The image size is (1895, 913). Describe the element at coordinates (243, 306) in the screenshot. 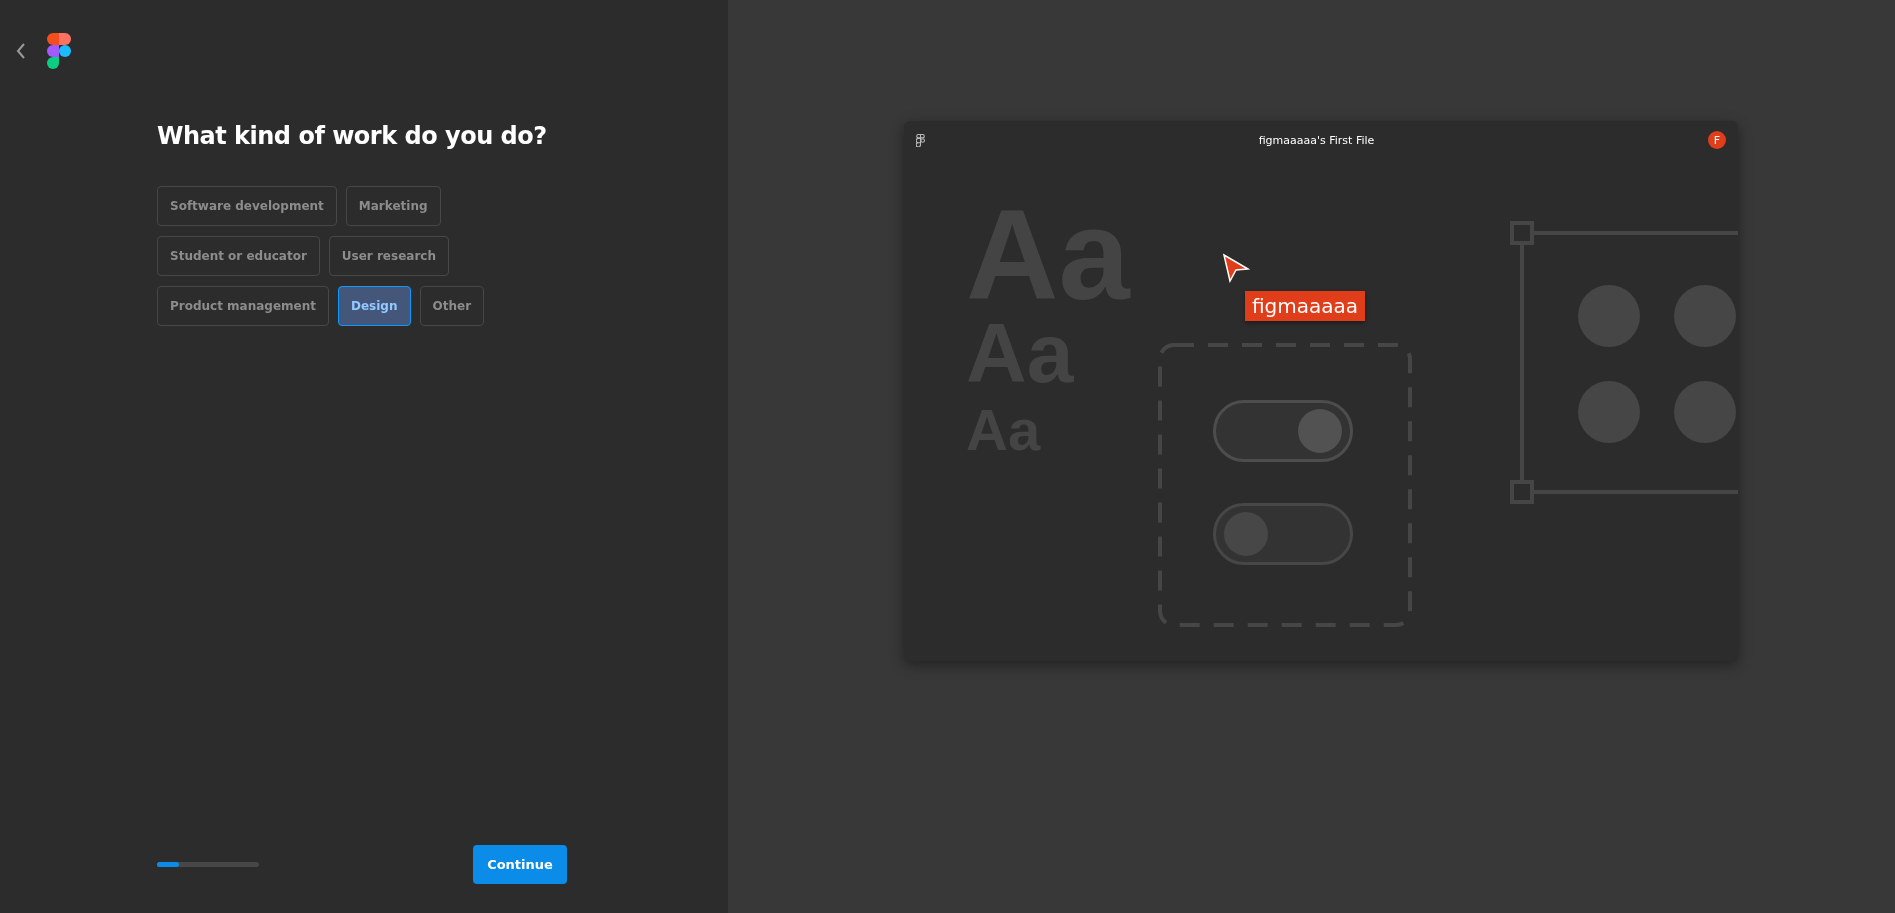

I see `option-chip: Product management` at that location.